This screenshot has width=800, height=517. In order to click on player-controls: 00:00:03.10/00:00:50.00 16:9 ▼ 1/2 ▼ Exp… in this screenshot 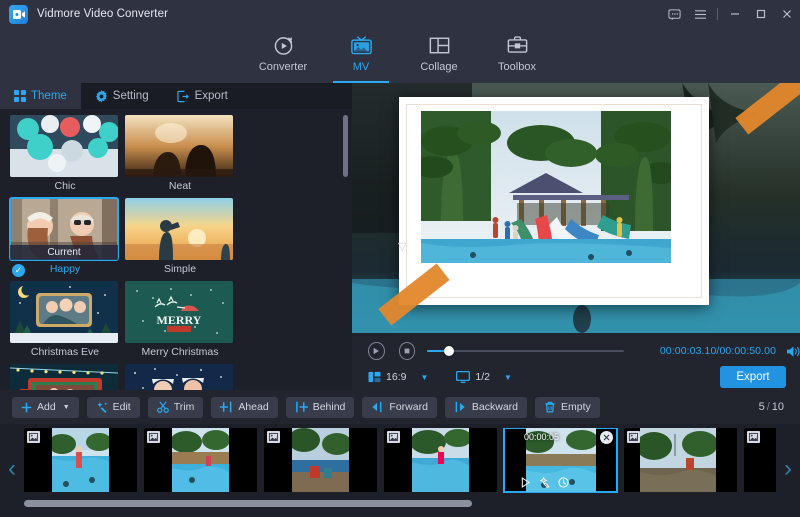, I will do `click(576, 361)`.